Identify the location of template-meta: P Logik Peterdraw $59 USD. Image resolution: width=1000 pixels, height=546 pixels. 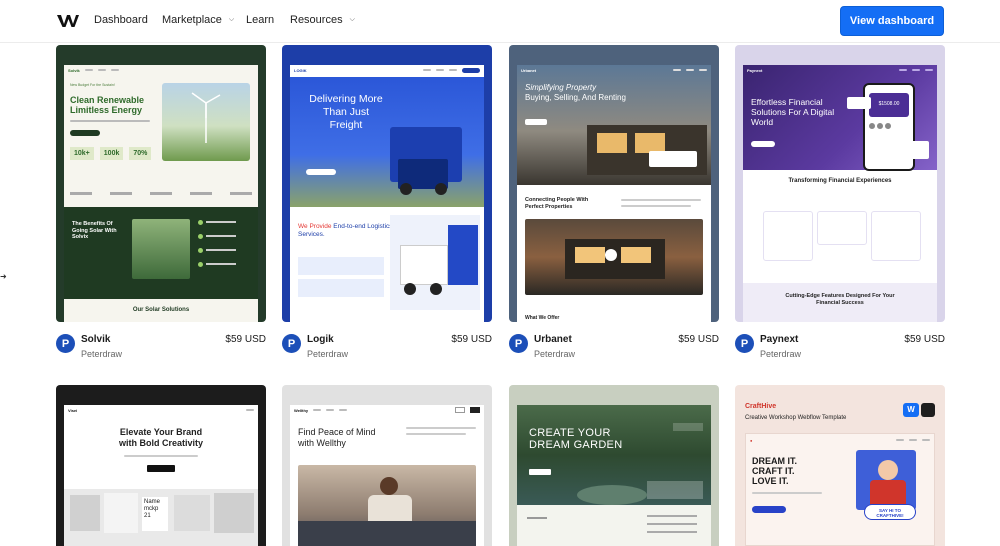
(387, 348).